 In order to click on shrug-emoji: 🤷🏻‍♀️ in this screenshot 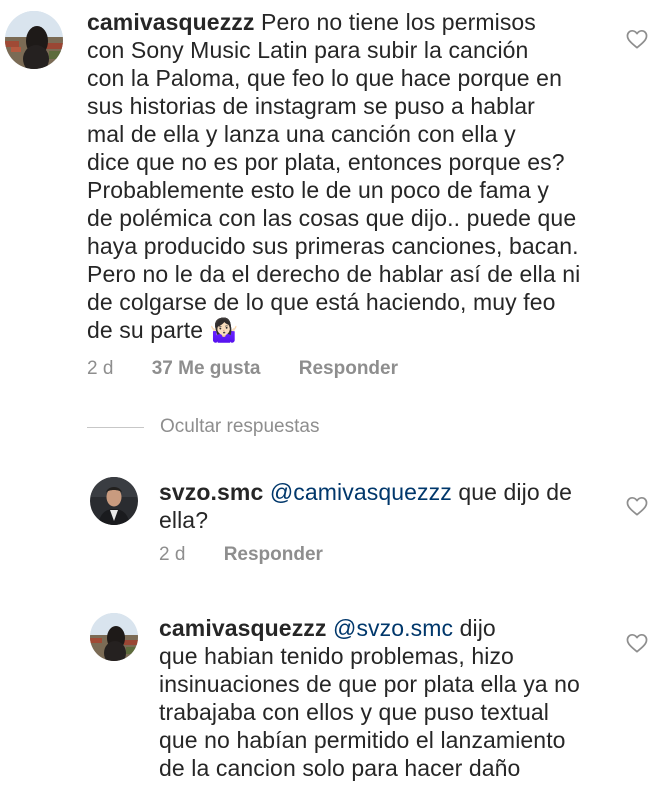, I will do `click(224, 330)`.